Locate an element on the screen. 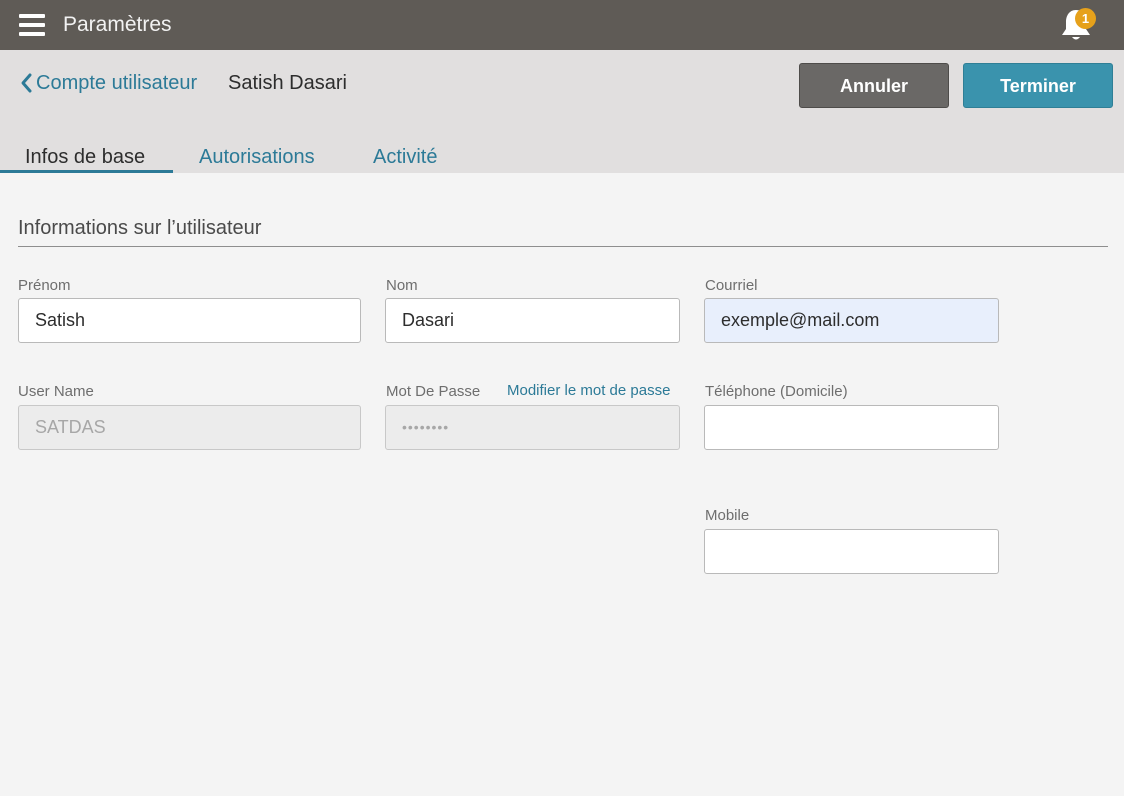  notification-badge: 1 is located at coordinates (1085, 18).